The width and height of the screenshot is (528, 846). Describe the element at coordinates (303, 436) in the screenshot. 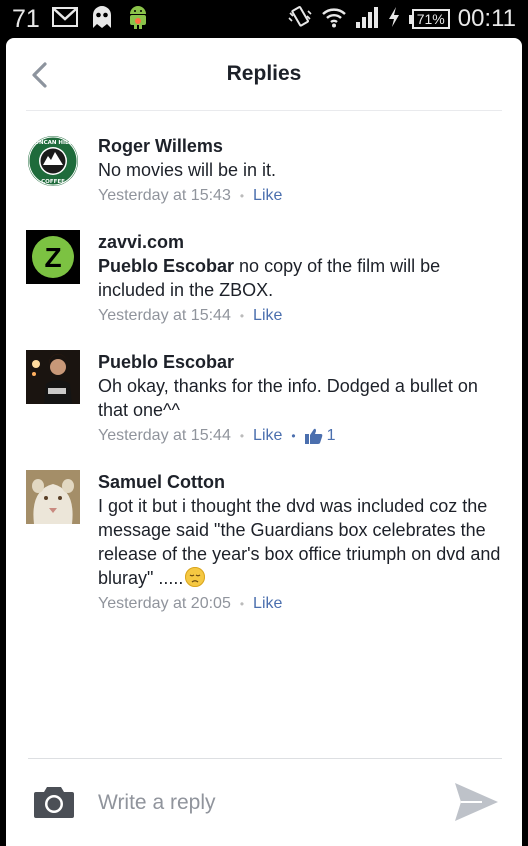

I see `comment-meta: Yesterday at 15:44 • Like • 1` at that location.